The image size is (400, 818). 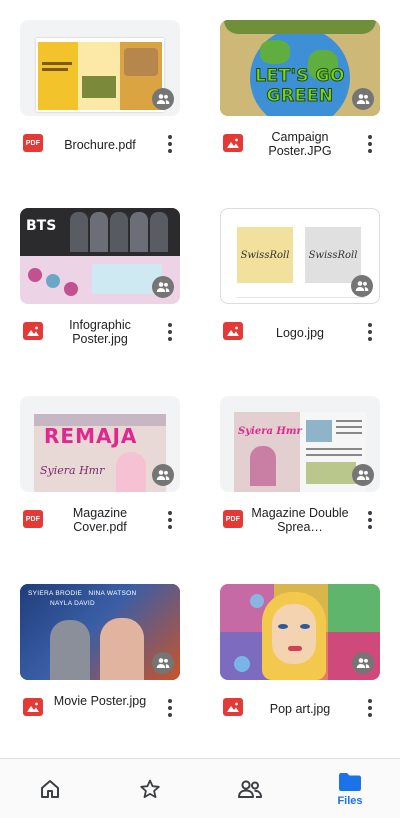 I want to click on movie-credits-2: NAYLA DAVID, so click(x=72, y=603).